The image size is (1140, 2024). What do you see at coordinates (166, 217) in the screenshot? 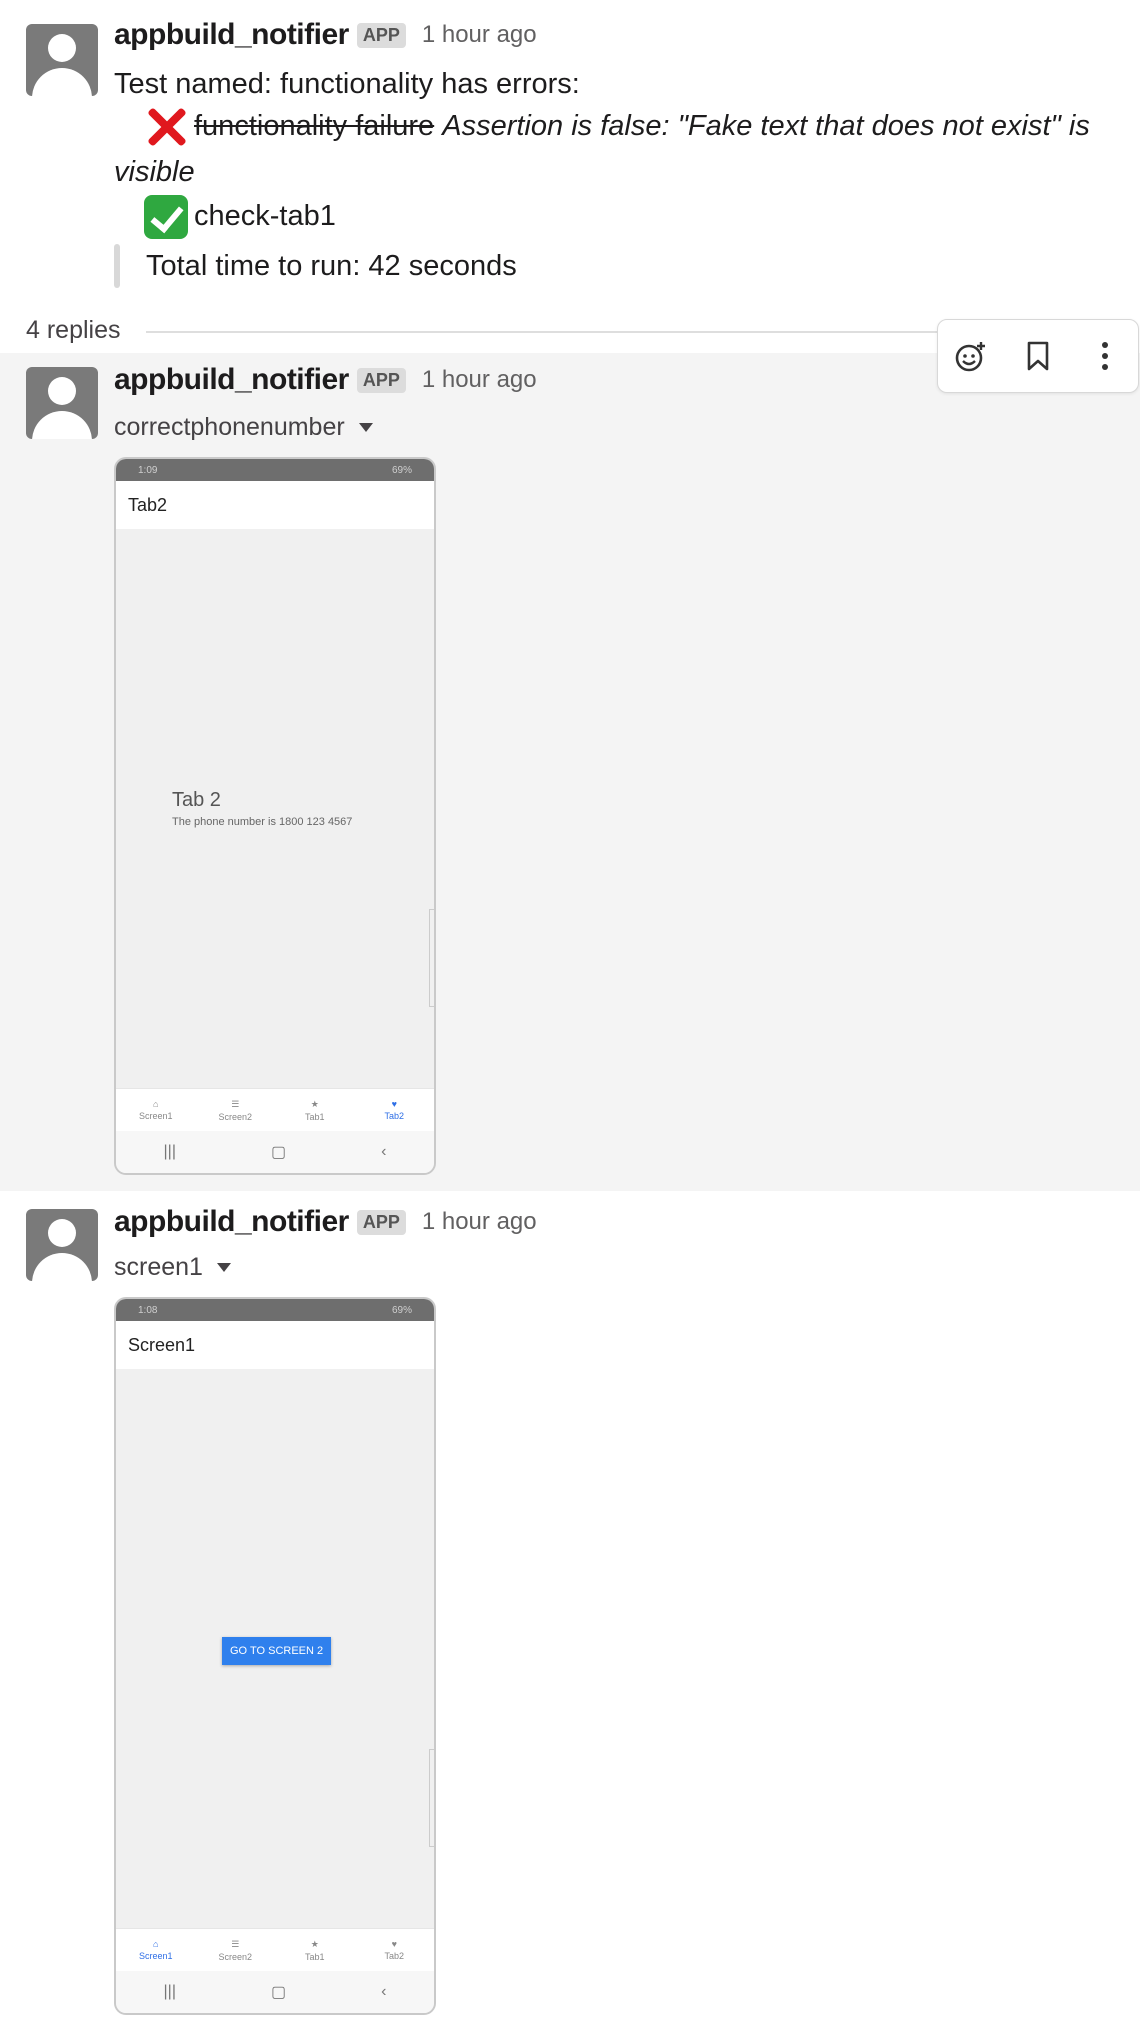
I see `check-mark-icon` at bounding box center [166, 217].